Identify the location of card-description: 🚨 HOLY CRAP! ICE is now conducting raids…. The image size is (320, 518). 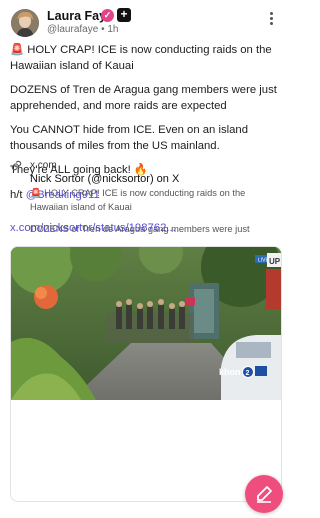
(148, 216).